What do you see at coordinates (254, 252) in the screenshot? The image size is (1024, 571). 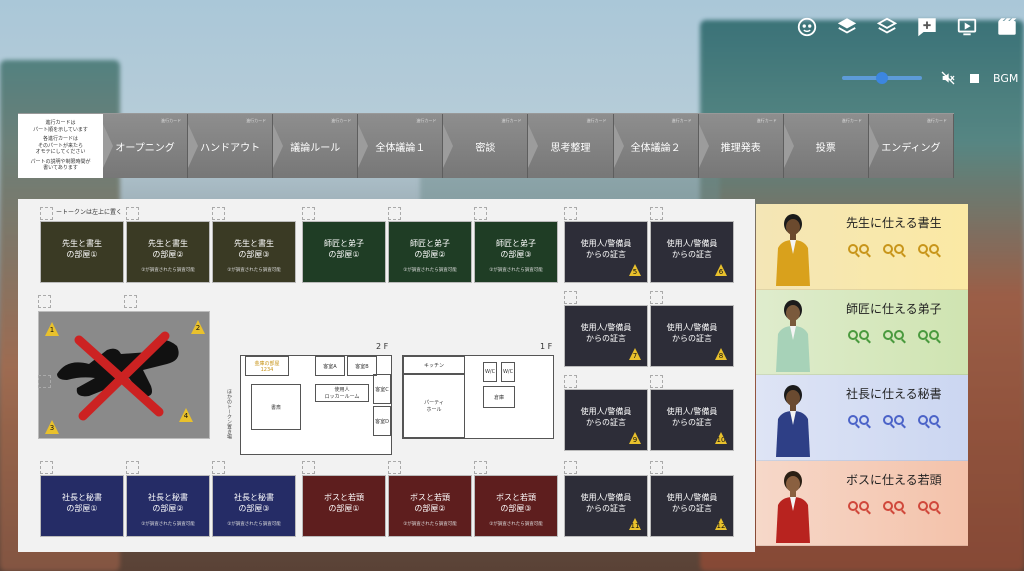 I see `room-card-scholar-3: 先生と書生 の部屋③ ②が調査されたら調査可能` at bounding box center [254, 252].